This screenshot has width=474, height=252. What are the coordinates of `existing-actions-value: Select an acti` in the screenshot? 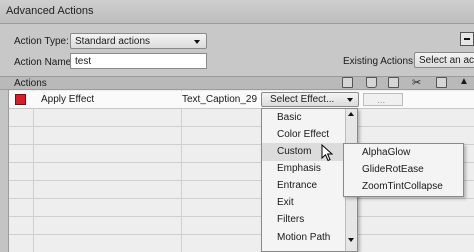 It's located at (446, 60).